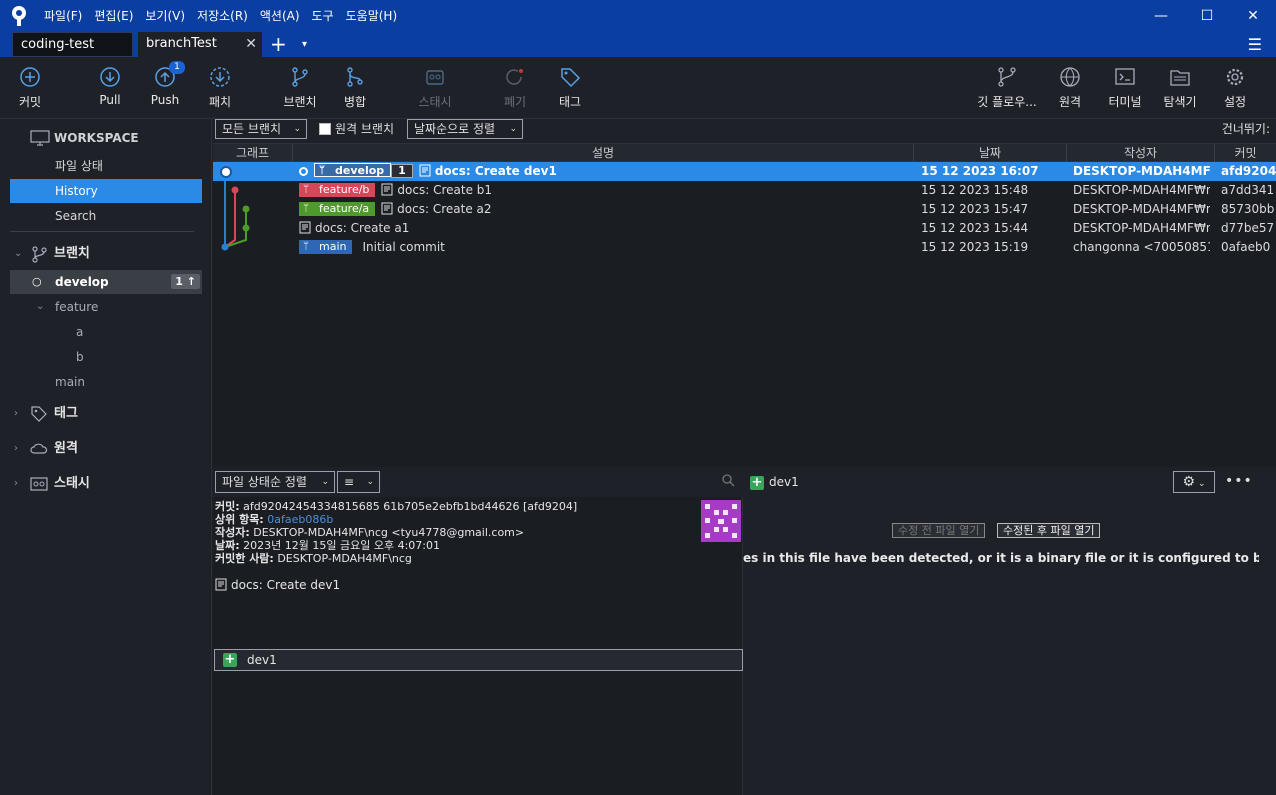 The image size is (1276, 795). What do you see at coordinates (1141, 153) in the screenshot?
I see `column-author: 작성자` at bounding box center [1141, 153].